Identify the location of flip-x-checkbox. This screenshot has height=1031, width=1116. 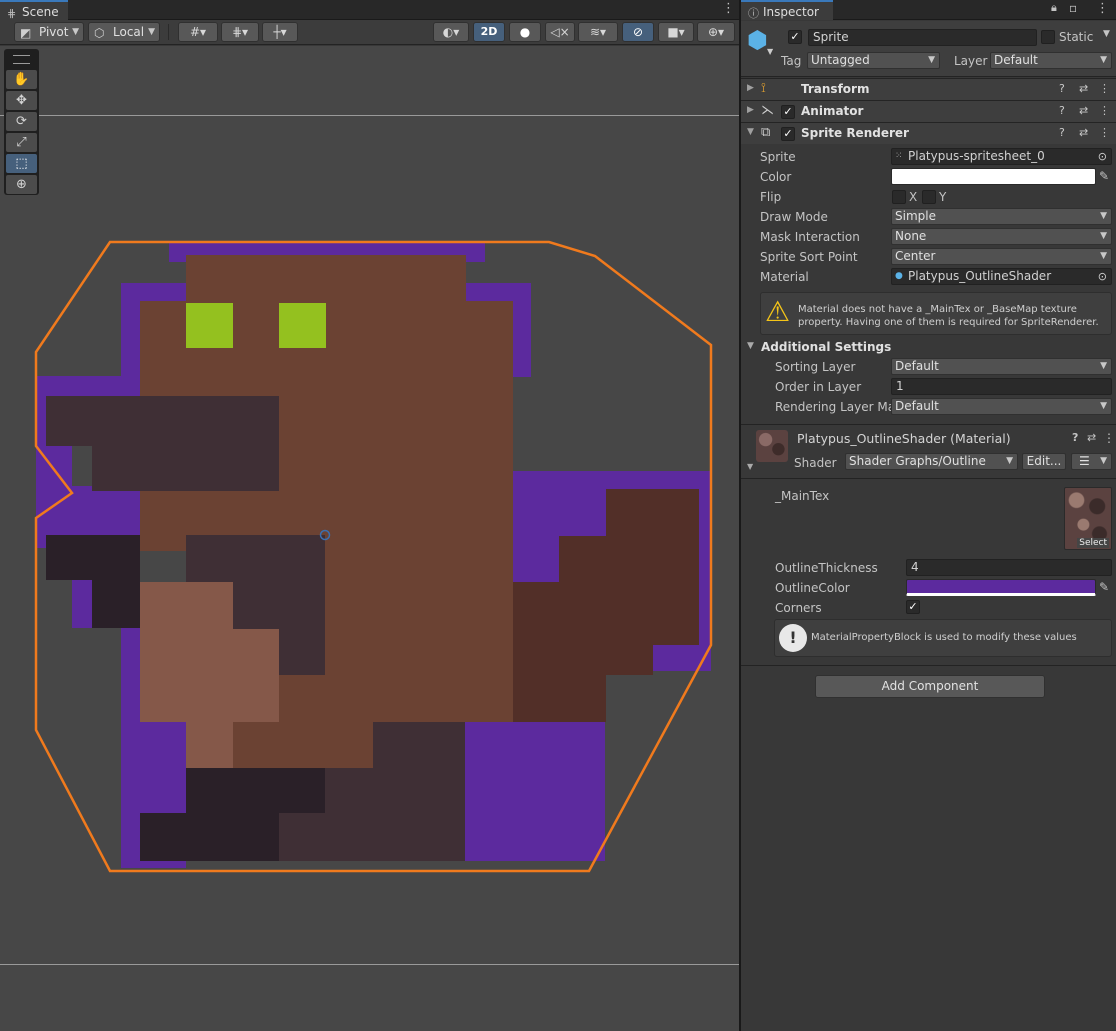
(899, 197).